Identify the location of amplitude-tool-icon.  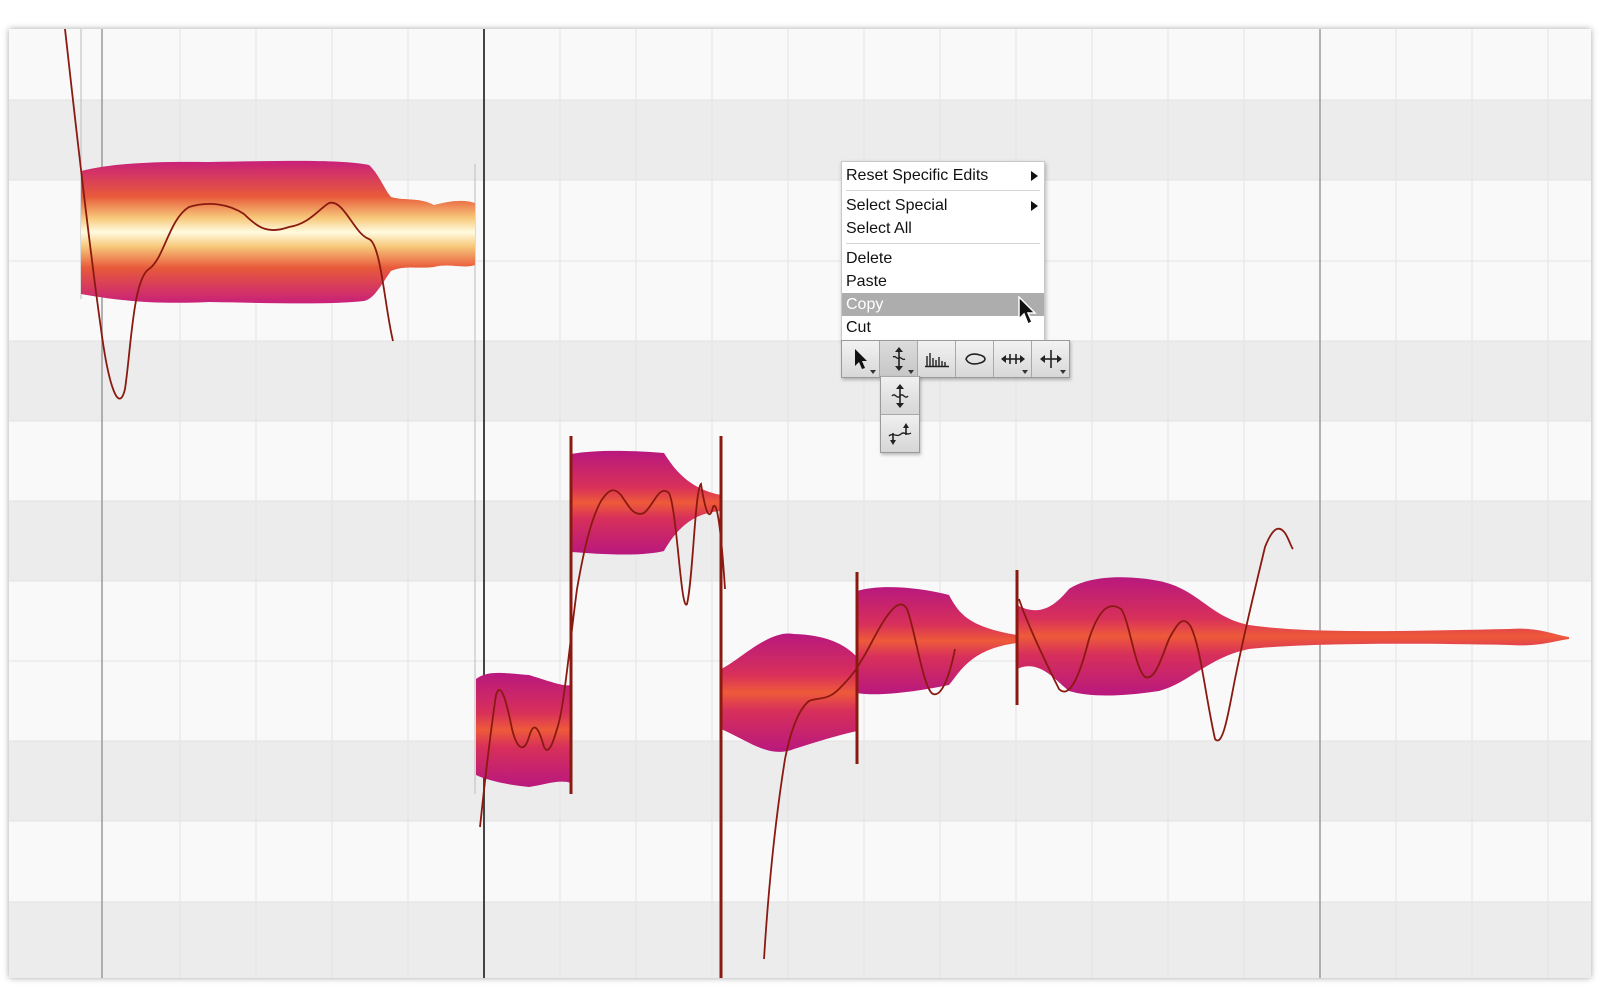
(975, 359).